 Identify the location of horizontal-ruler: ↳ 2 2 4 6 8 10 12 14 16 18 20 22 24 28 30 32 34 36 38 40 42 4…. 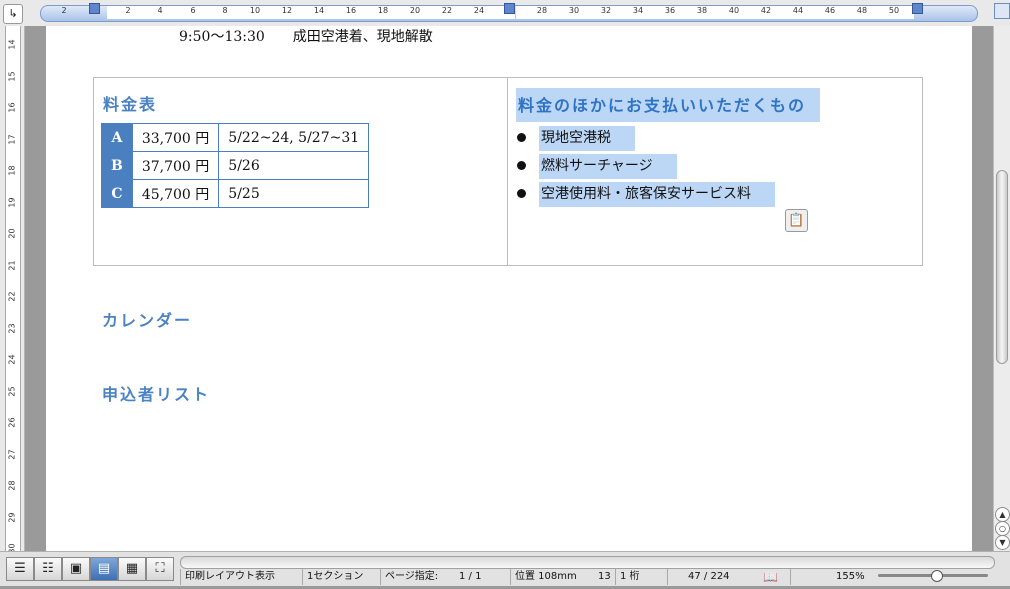
(505, 13).